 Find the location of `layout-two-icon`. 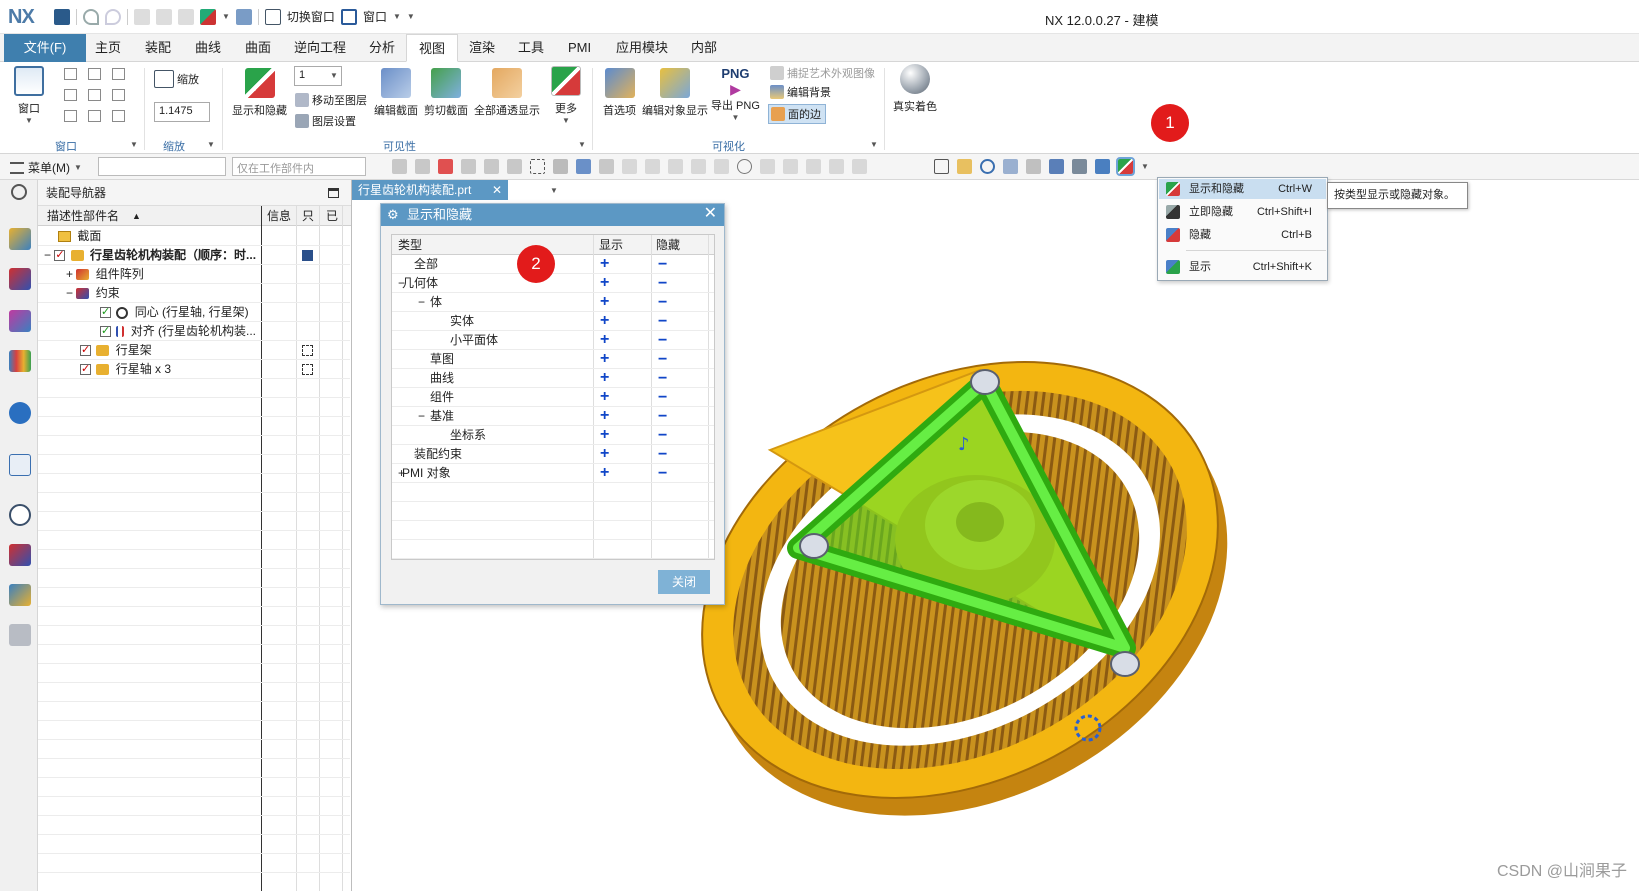

layout-two-icon is located at coordinates (94, 74).